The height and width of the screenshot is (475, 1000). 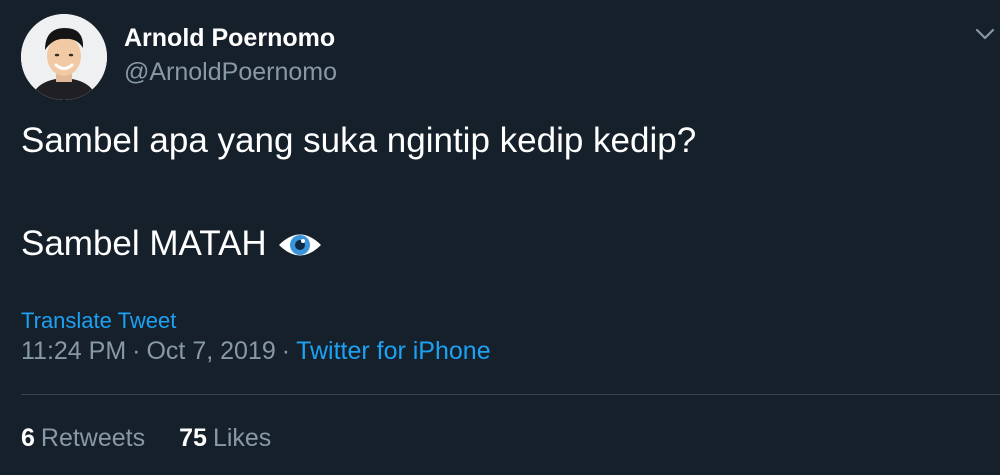 I want to click on tweet-source-link: Twitter for iPhone, so click(x=393, y=351).